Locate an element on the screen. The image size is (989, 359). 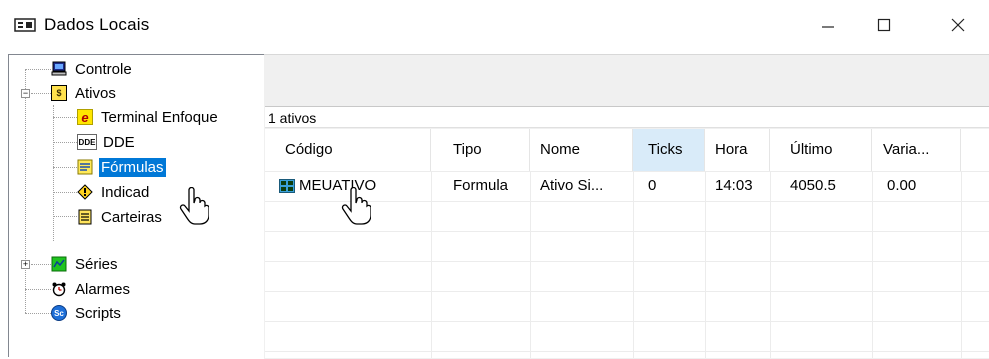
column-header-tipo: Tipo is located at coordinates (480, 150).